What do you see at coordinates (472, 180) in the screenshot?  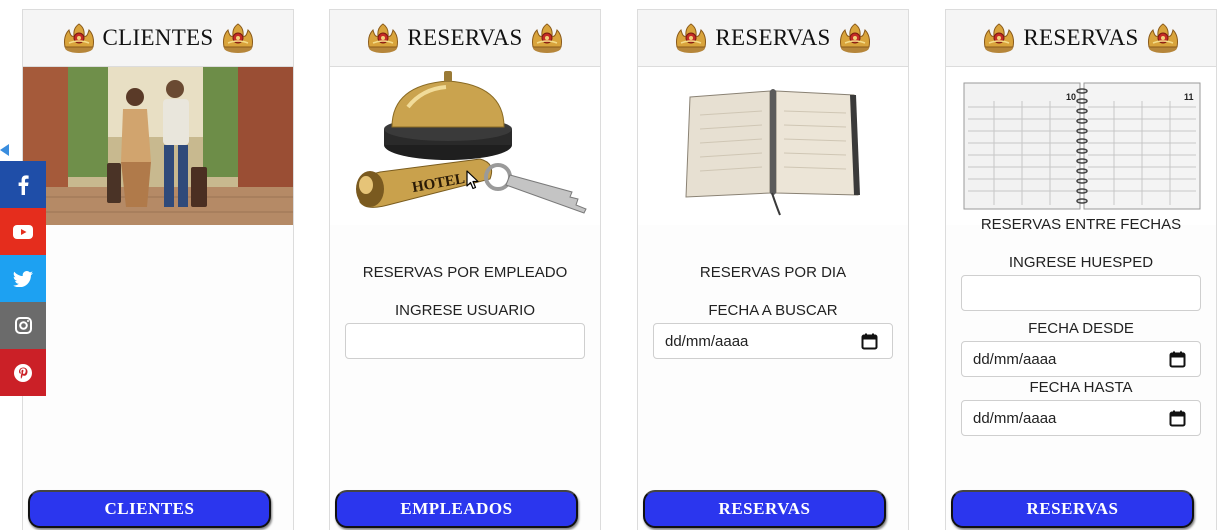 I see `mouse-cursor-icon` at bounding box center [472, 180].